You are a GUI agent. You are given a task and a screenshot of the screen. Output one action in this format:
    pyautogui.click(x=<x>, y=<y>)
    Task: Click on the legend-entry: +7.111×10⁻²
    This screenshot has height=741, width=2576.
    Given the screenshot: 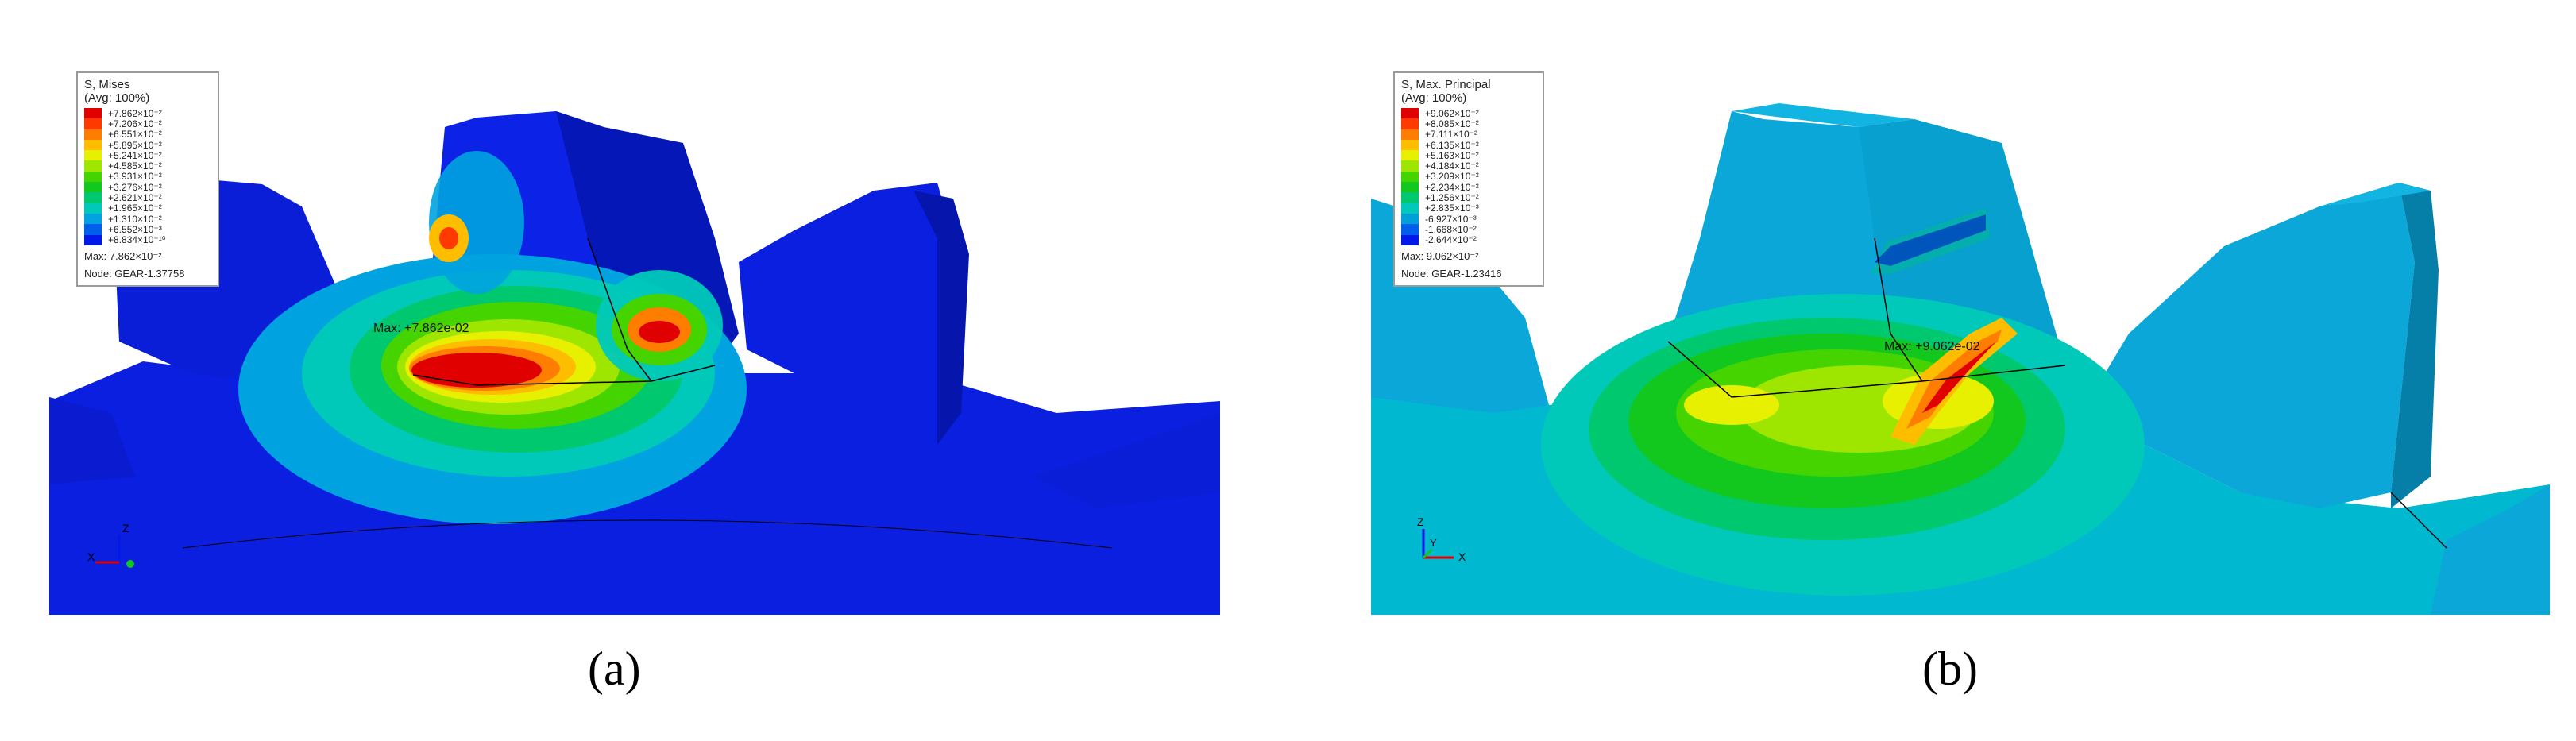 What is the action you would take?
    pyautogui.click(x=1468, y=134)
    